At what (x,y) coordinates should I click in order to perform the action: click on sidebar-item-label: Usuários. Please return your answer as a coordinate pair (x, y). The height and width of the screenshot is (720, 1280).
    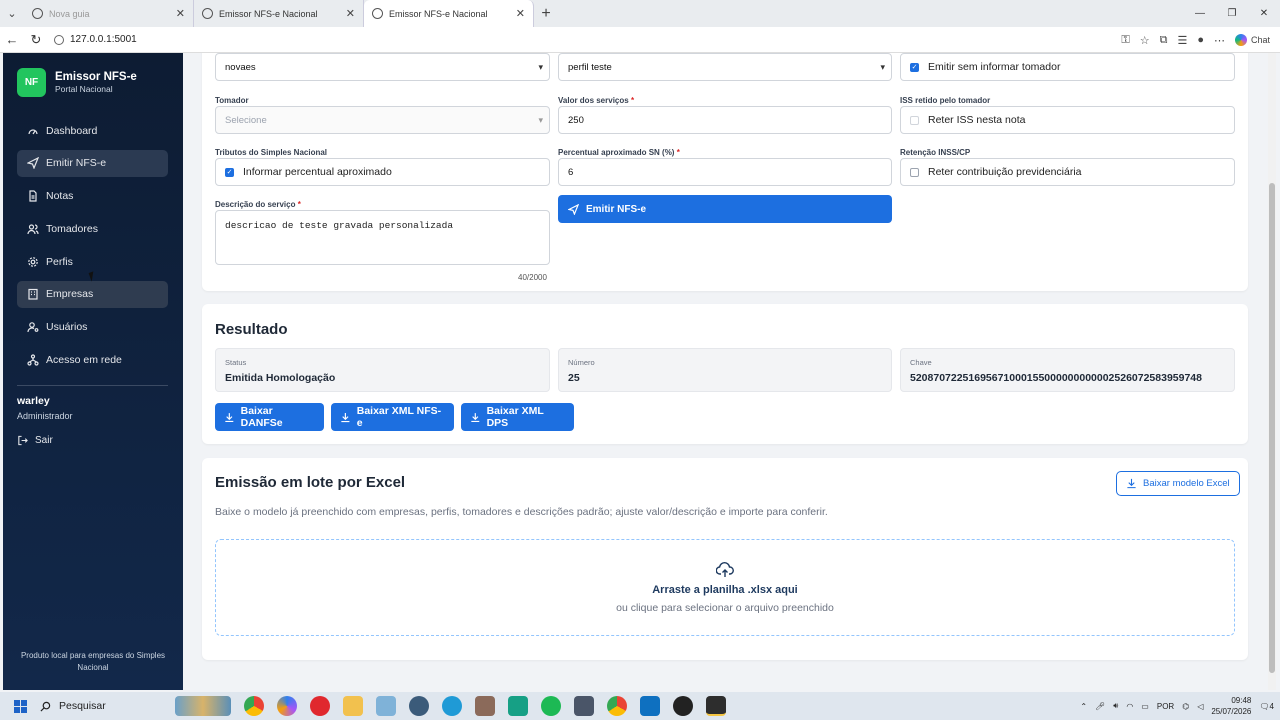
    Looking at the image, I should click on (67, 327).